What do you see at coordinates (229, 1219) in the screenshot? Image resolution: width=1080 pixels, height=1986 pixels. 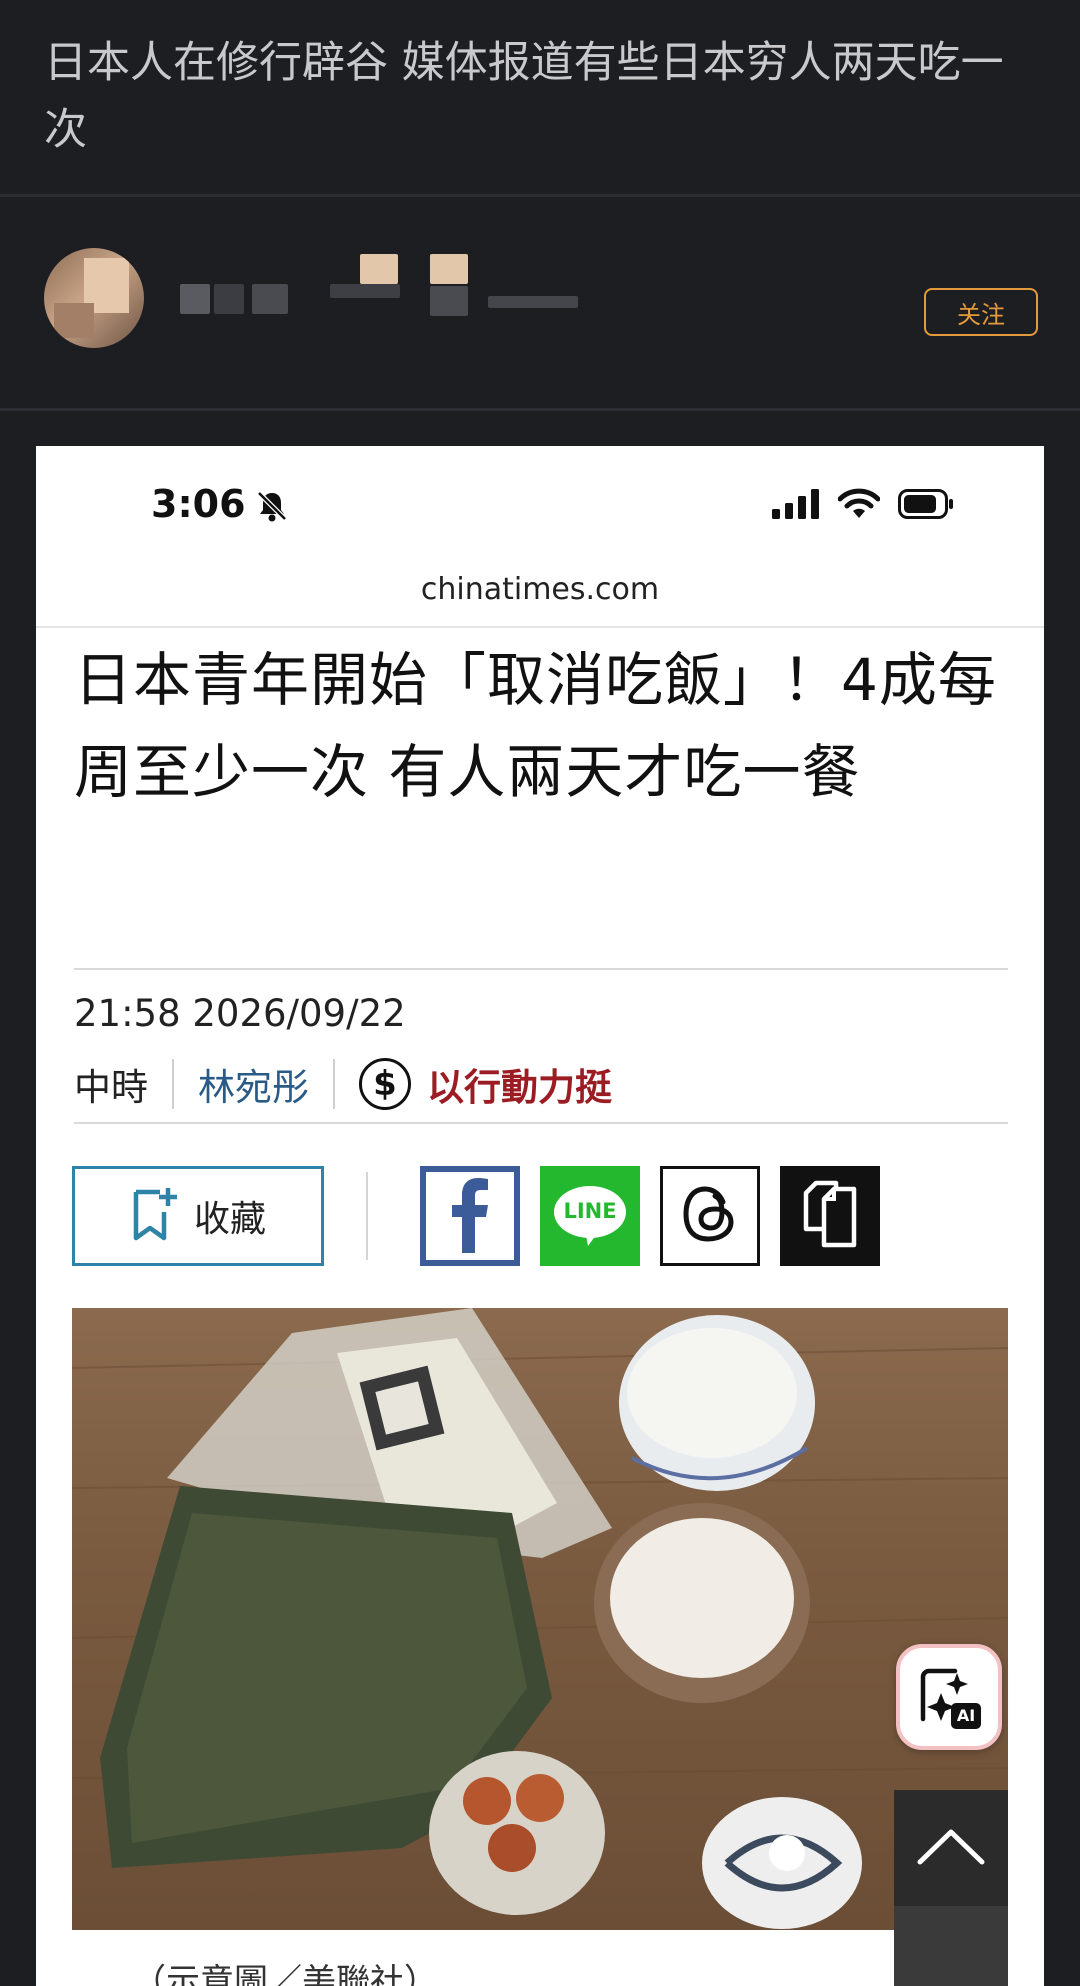 I see `collect-label: 收藏` at bounding box center [229, 1219].